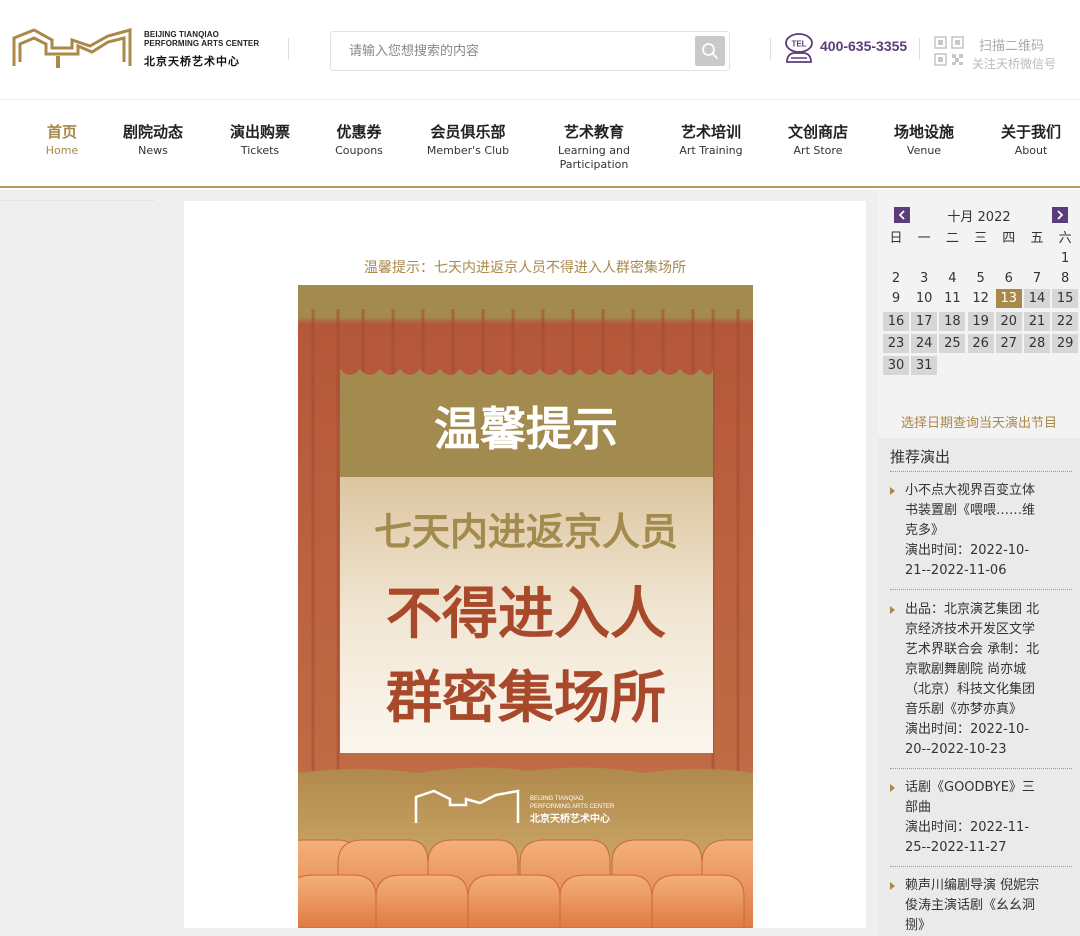 Image resolution: width=1080 pixels, height=936 pixels. I want to click on calendar-day: 25, so click(952, 343).